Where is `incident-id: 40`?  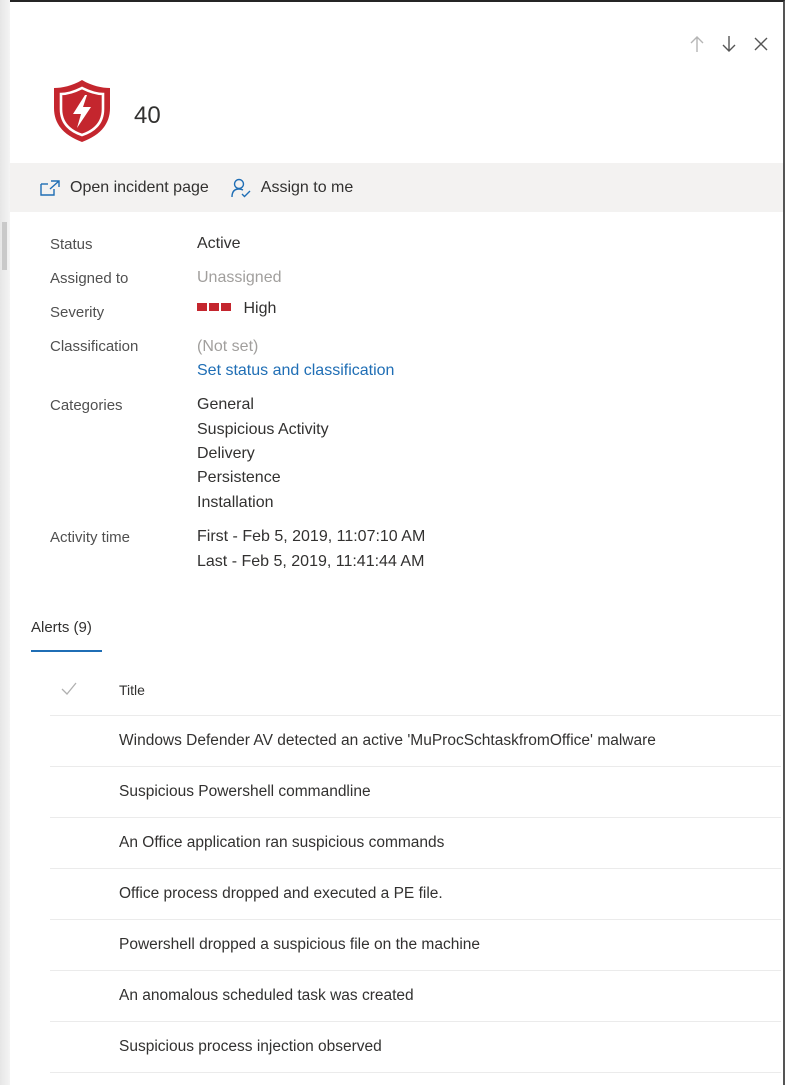 incident-id: 40 is located at coordinates (147, 115).